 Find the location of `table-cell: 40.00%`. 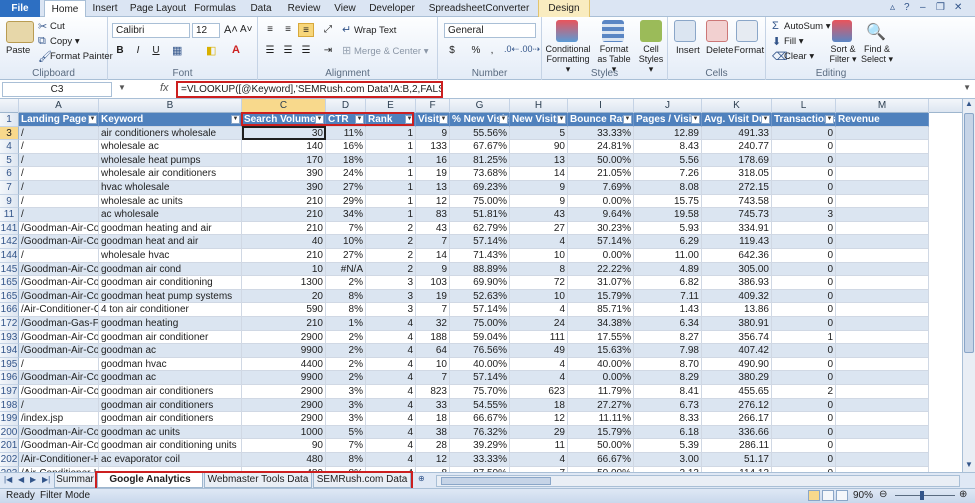

table-cell: 40.00% is located at coordinates (480, 364).